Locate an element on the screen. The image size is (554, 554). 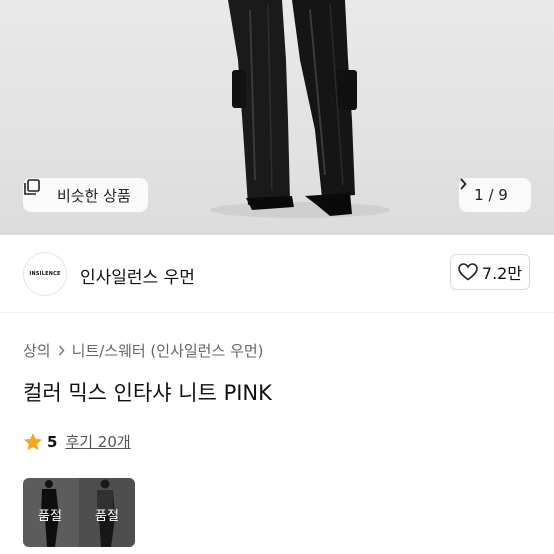
shop-logo: INSILENCE is located at coordinates (45, 274).